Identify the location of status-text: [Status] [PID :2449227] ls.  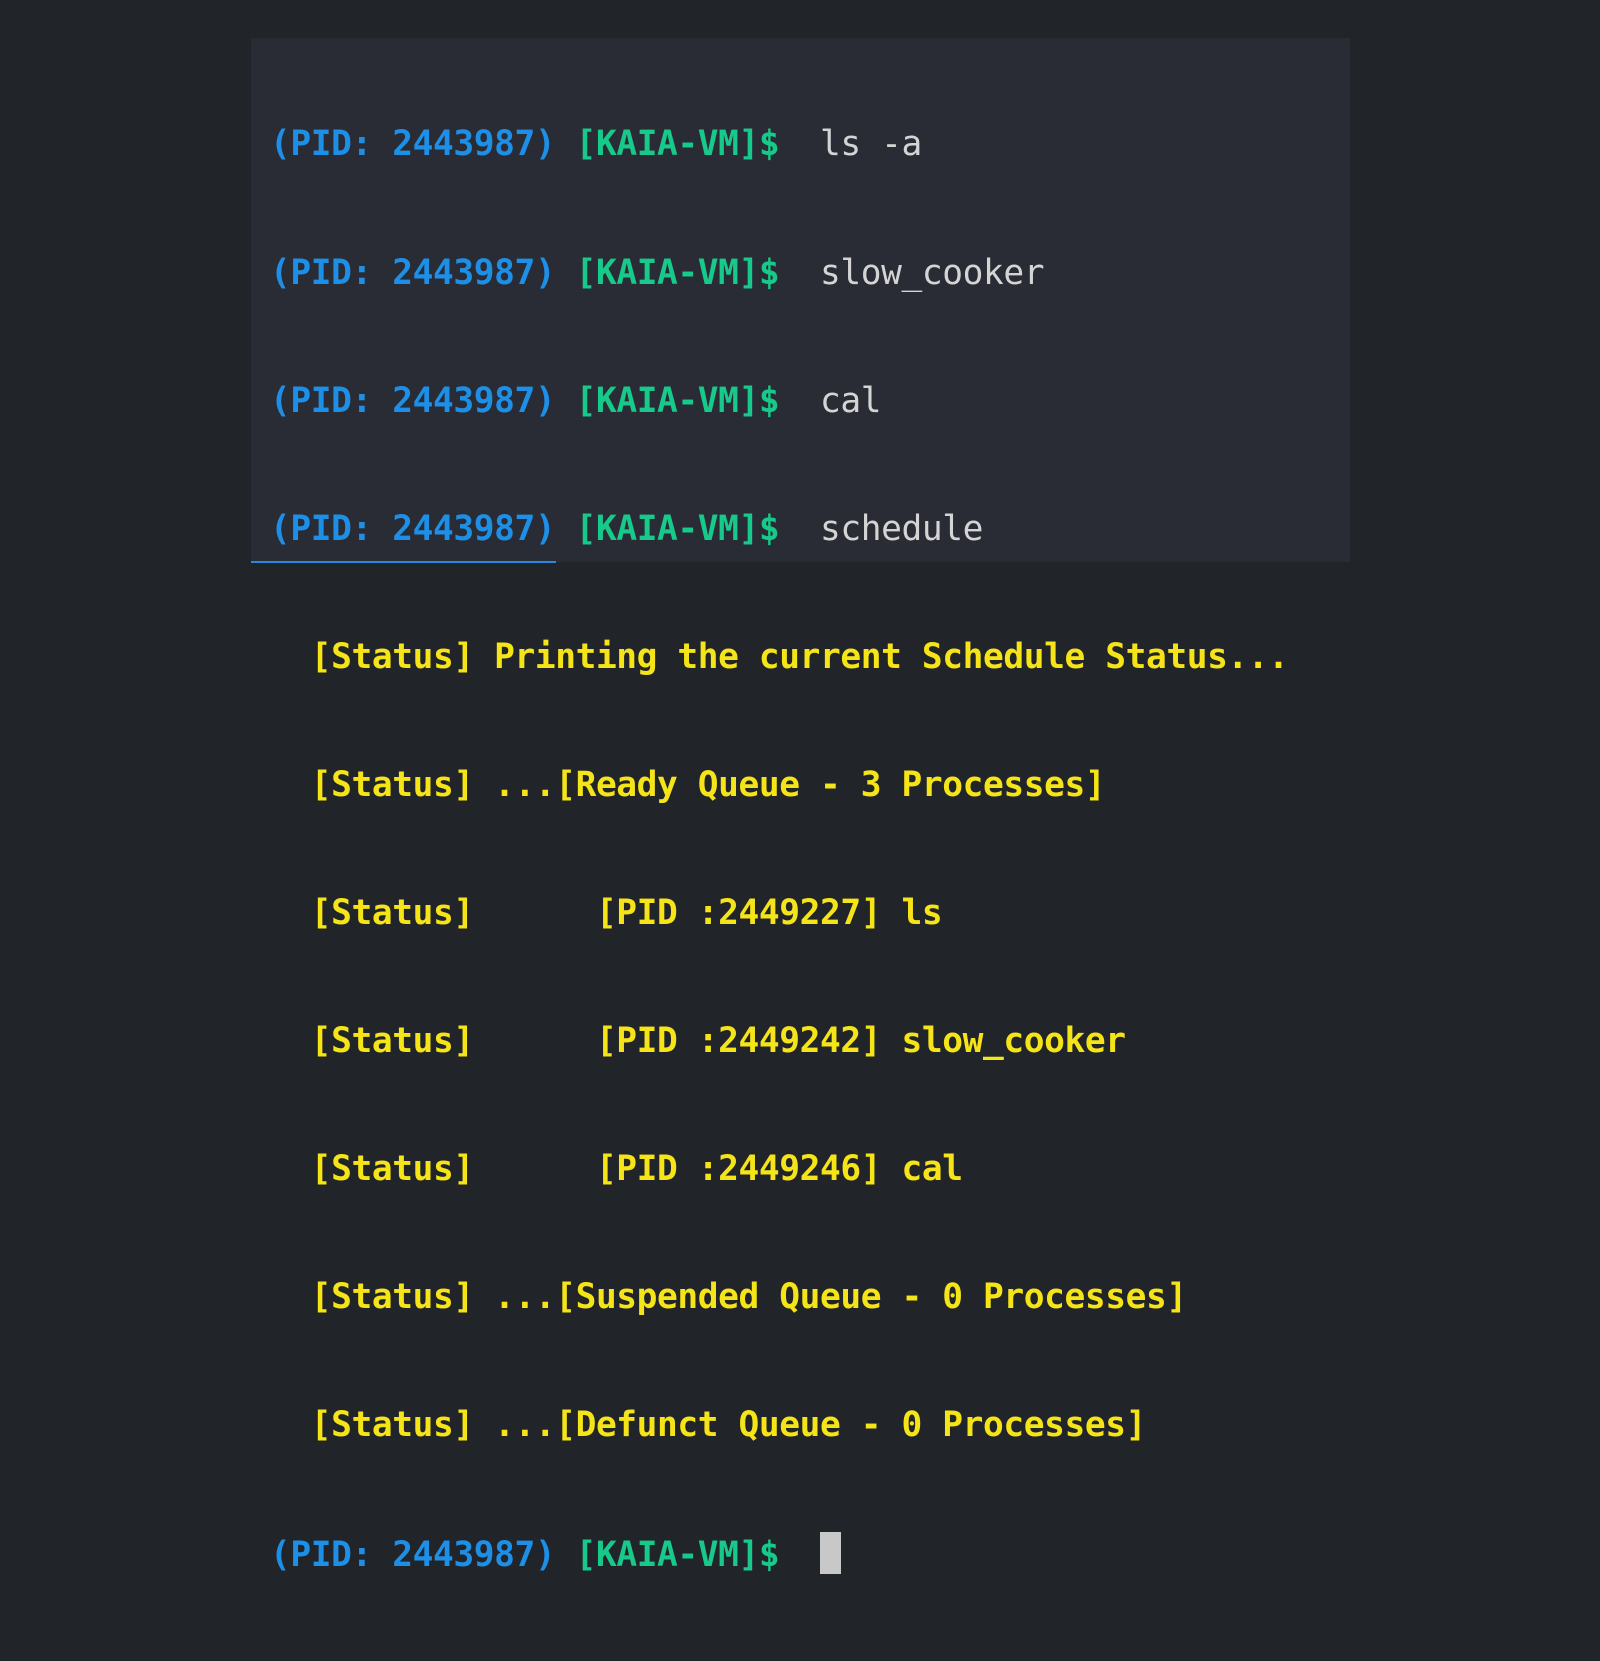
(626, 912).